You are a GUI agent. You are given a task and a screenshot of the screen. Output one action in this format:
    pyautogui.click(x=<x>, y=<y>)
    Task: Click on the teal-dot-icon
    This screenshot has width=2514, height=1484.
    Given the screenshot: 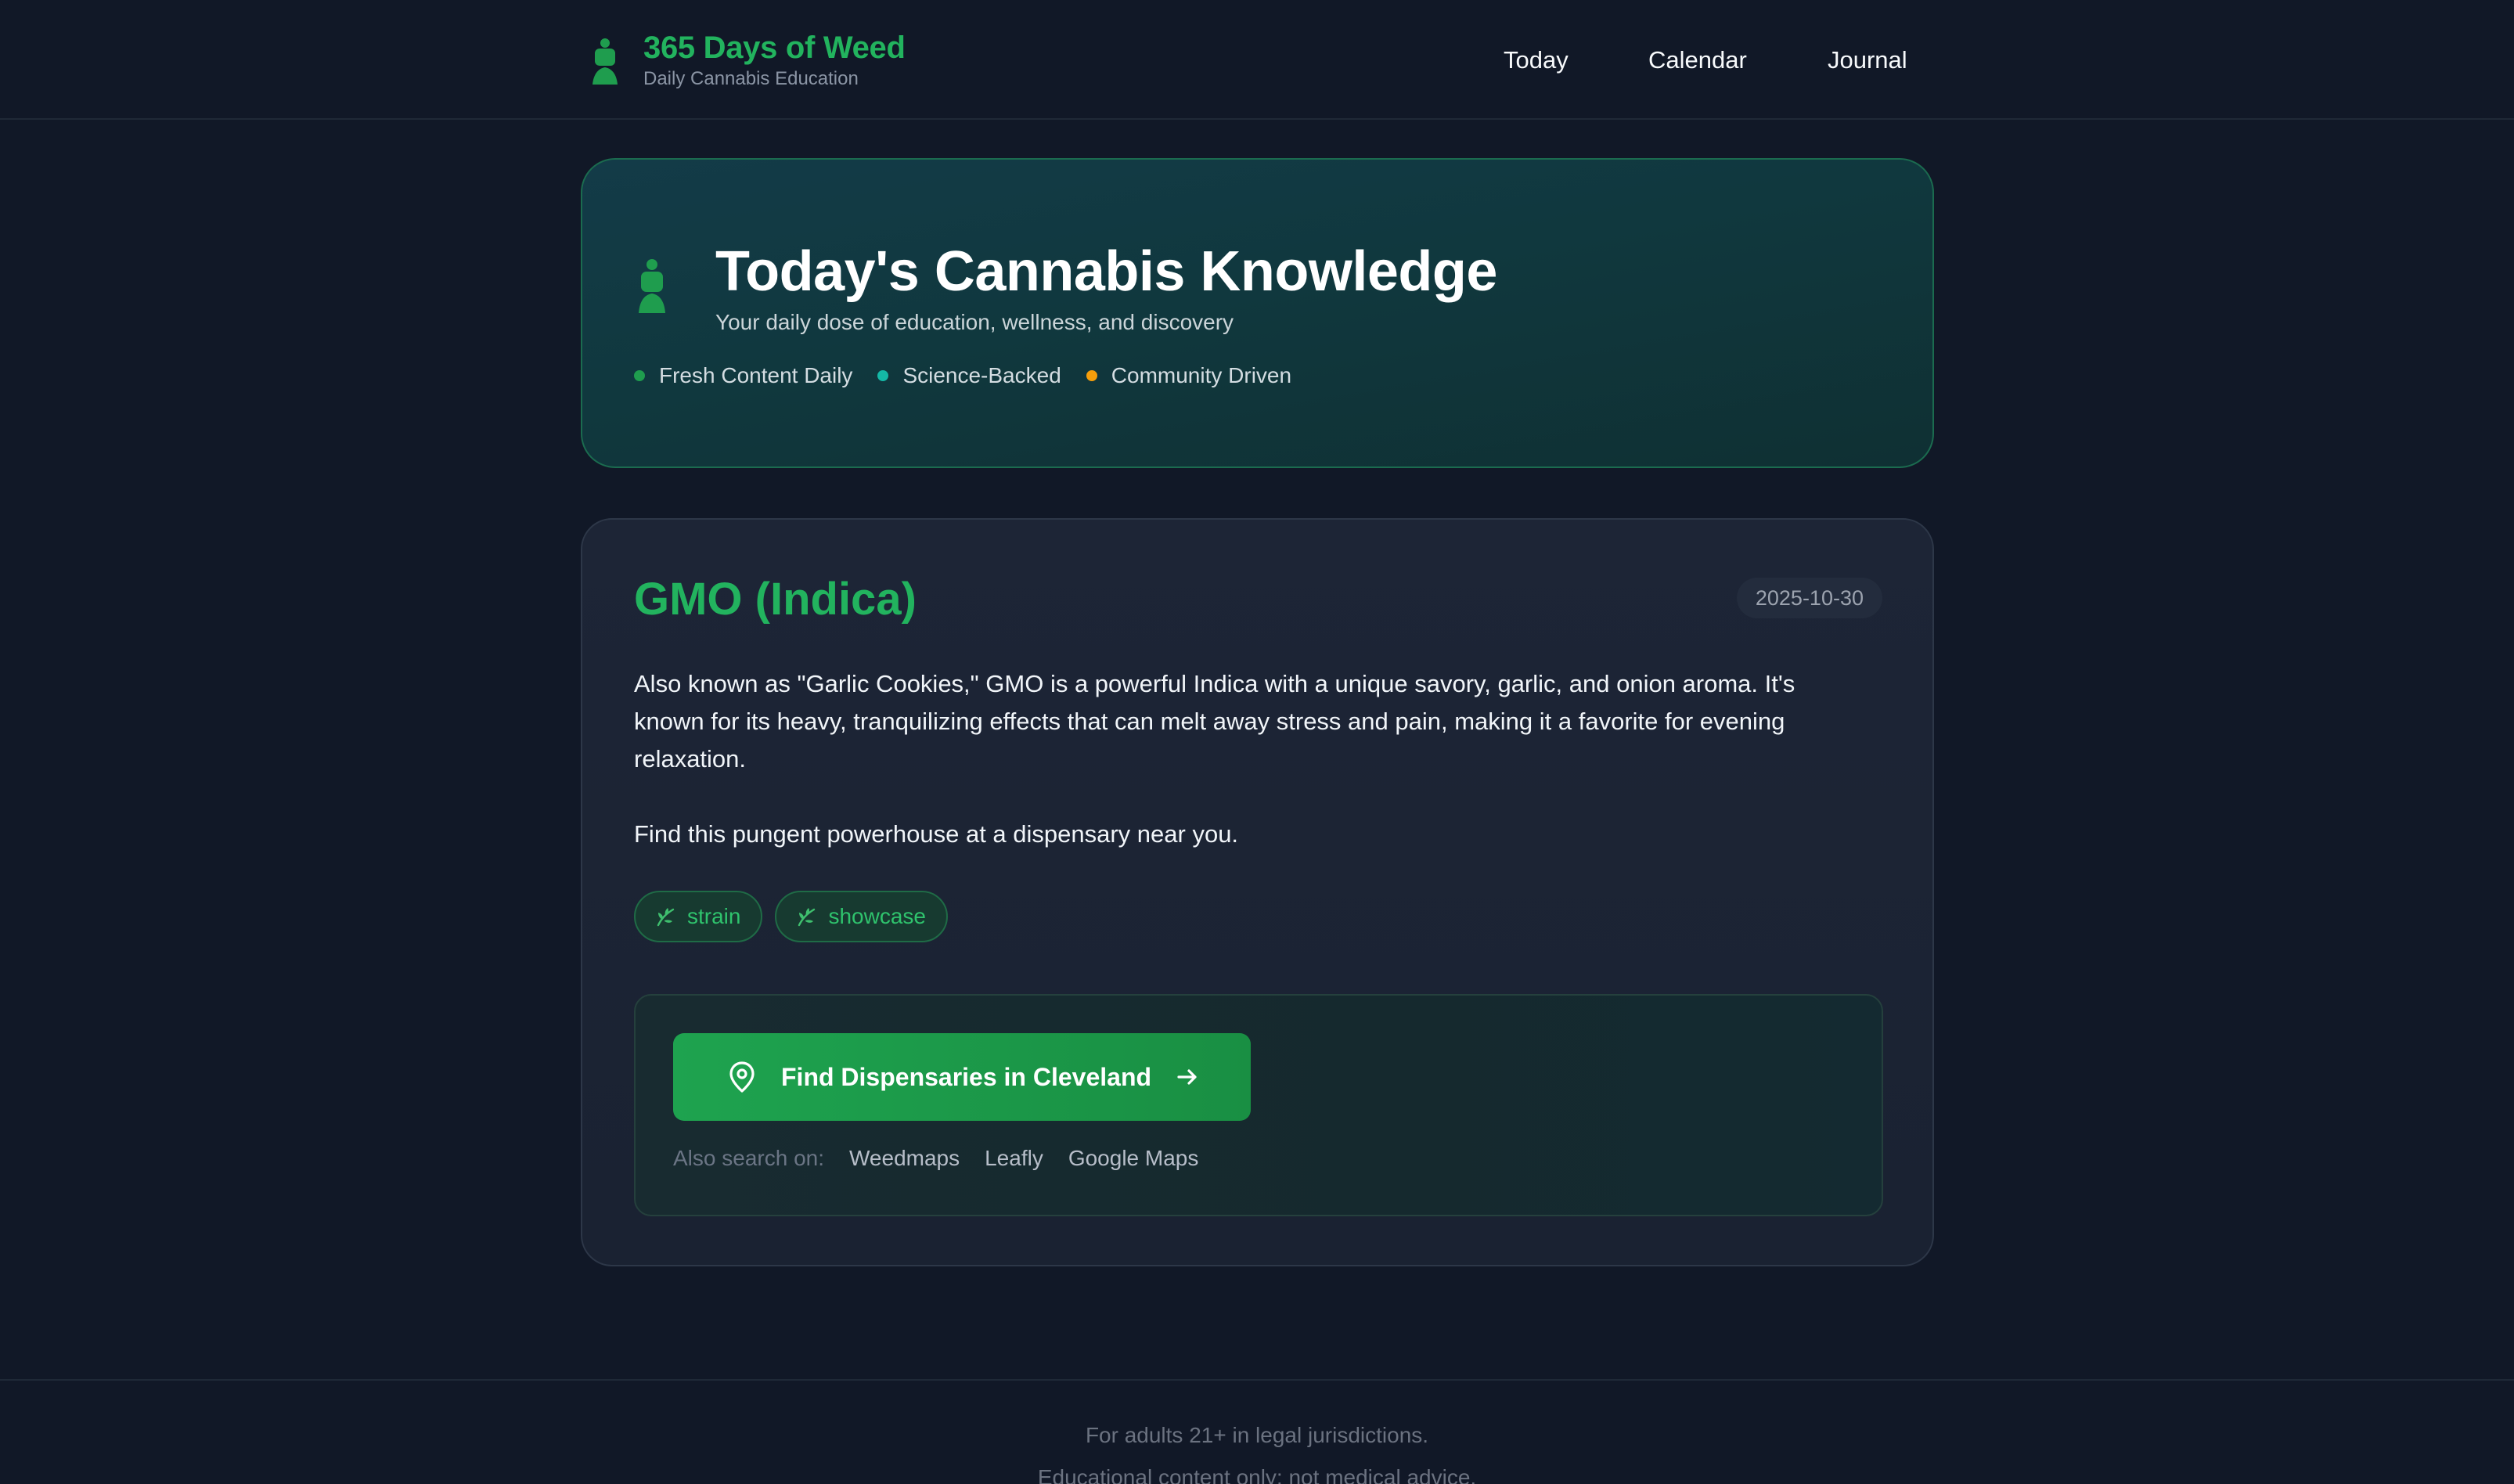 What is the action you would take?
    pyautogui.click(x=883, y=375)
    